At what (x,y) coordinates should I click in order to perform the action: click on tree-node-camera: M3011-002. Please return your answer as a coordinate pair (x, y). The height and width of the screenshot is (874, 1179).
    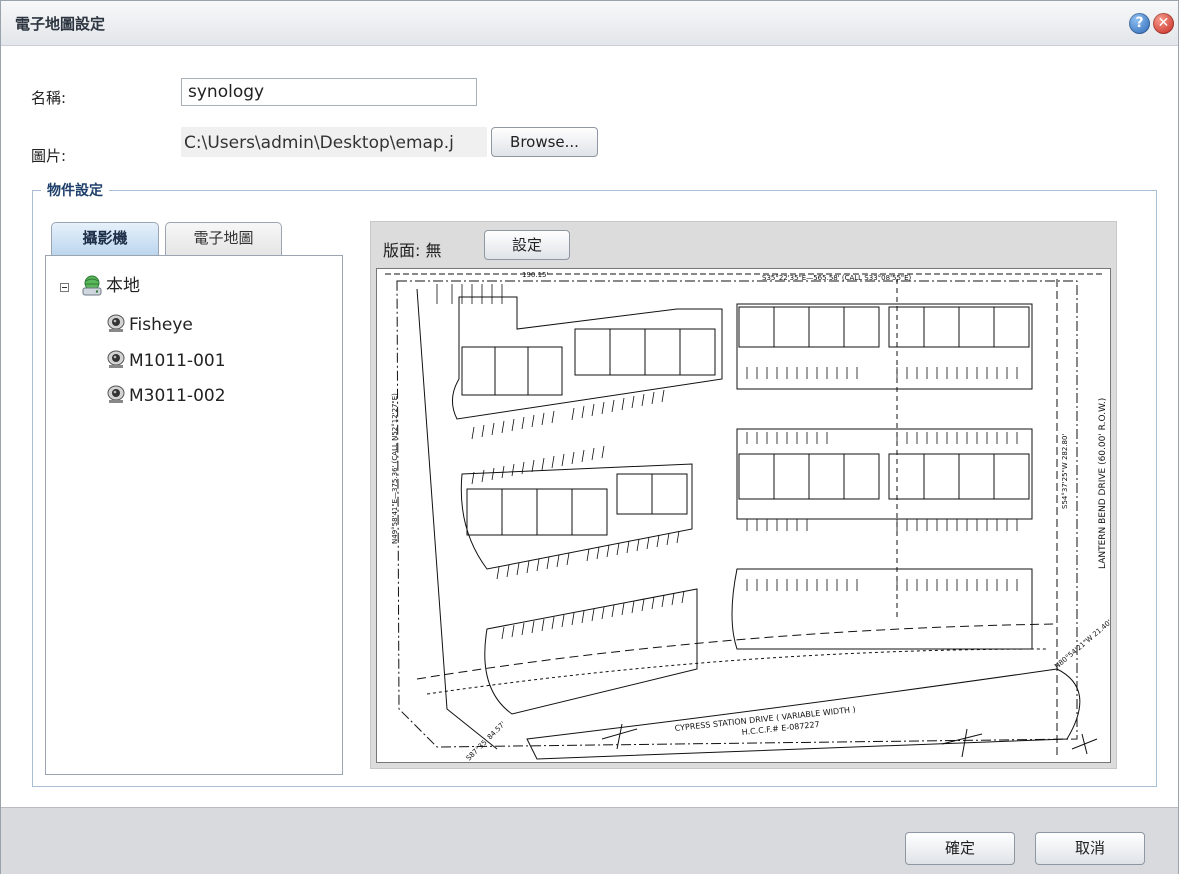
    Looking at the image, I should click on (177, 396).